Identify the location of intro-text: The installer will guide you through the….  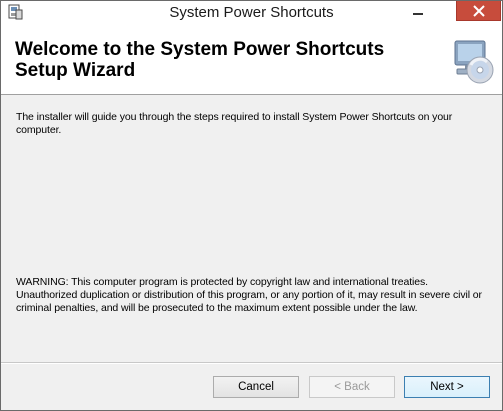
(234, 123).